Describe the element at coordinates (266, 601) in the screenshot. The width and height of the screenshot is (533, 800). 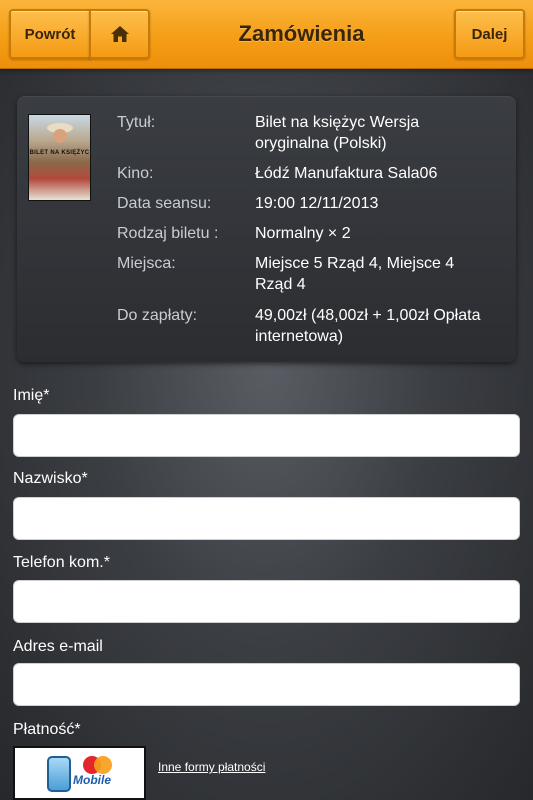
I see `phone-field` at that location.